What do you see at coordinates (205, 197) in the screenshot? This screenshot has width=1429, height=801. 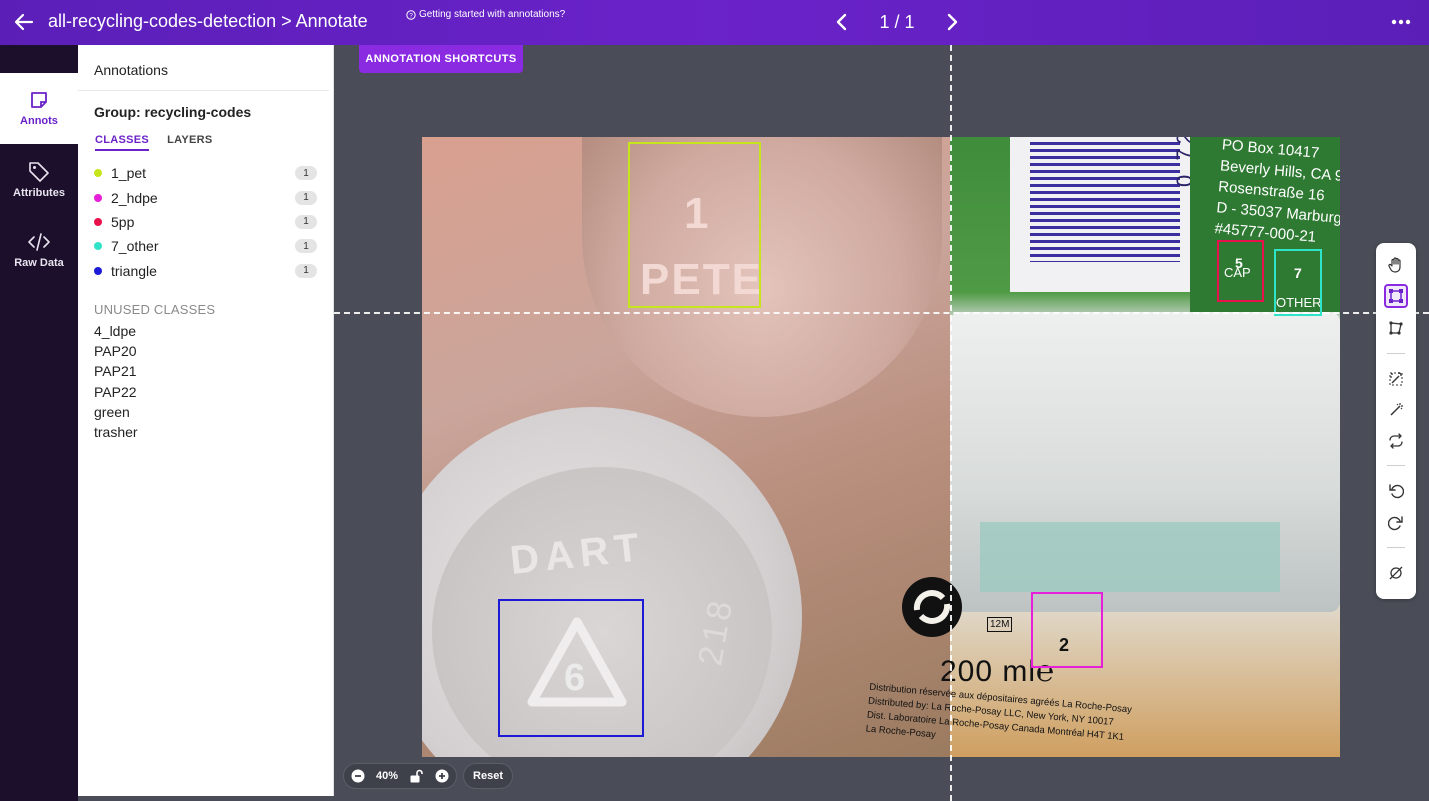 I see `class-row-2-hdpe: 2_hdpe 1` at bounding box center [205, 197].